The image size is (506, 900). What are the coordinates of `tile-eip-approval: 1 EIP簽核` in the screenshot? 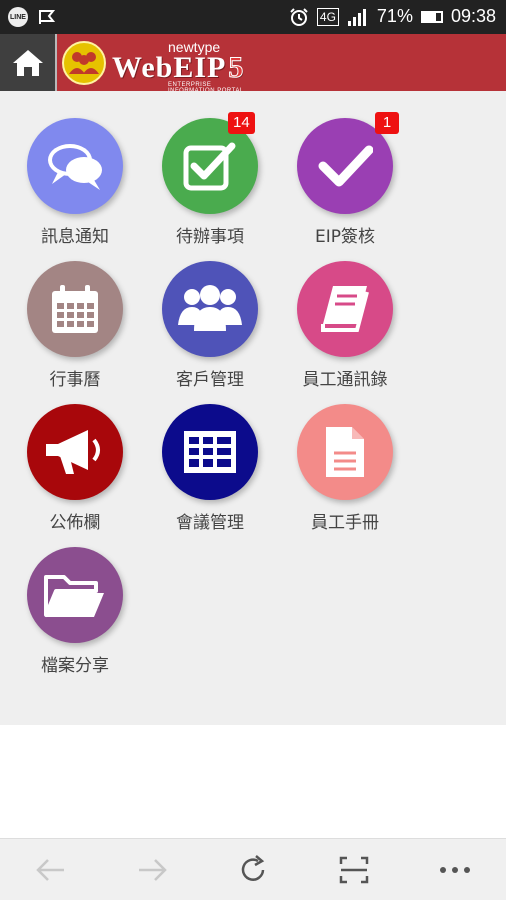 It's located at (343, 180).